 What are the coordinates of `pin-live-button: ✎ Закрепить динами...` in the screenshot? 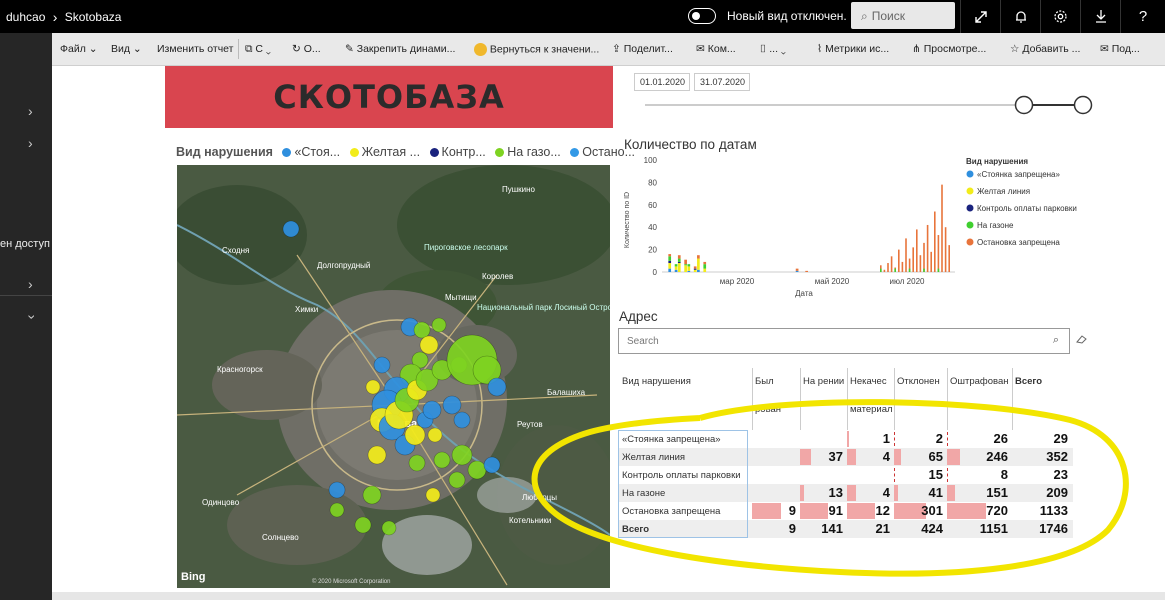 It's located at (400, 49).